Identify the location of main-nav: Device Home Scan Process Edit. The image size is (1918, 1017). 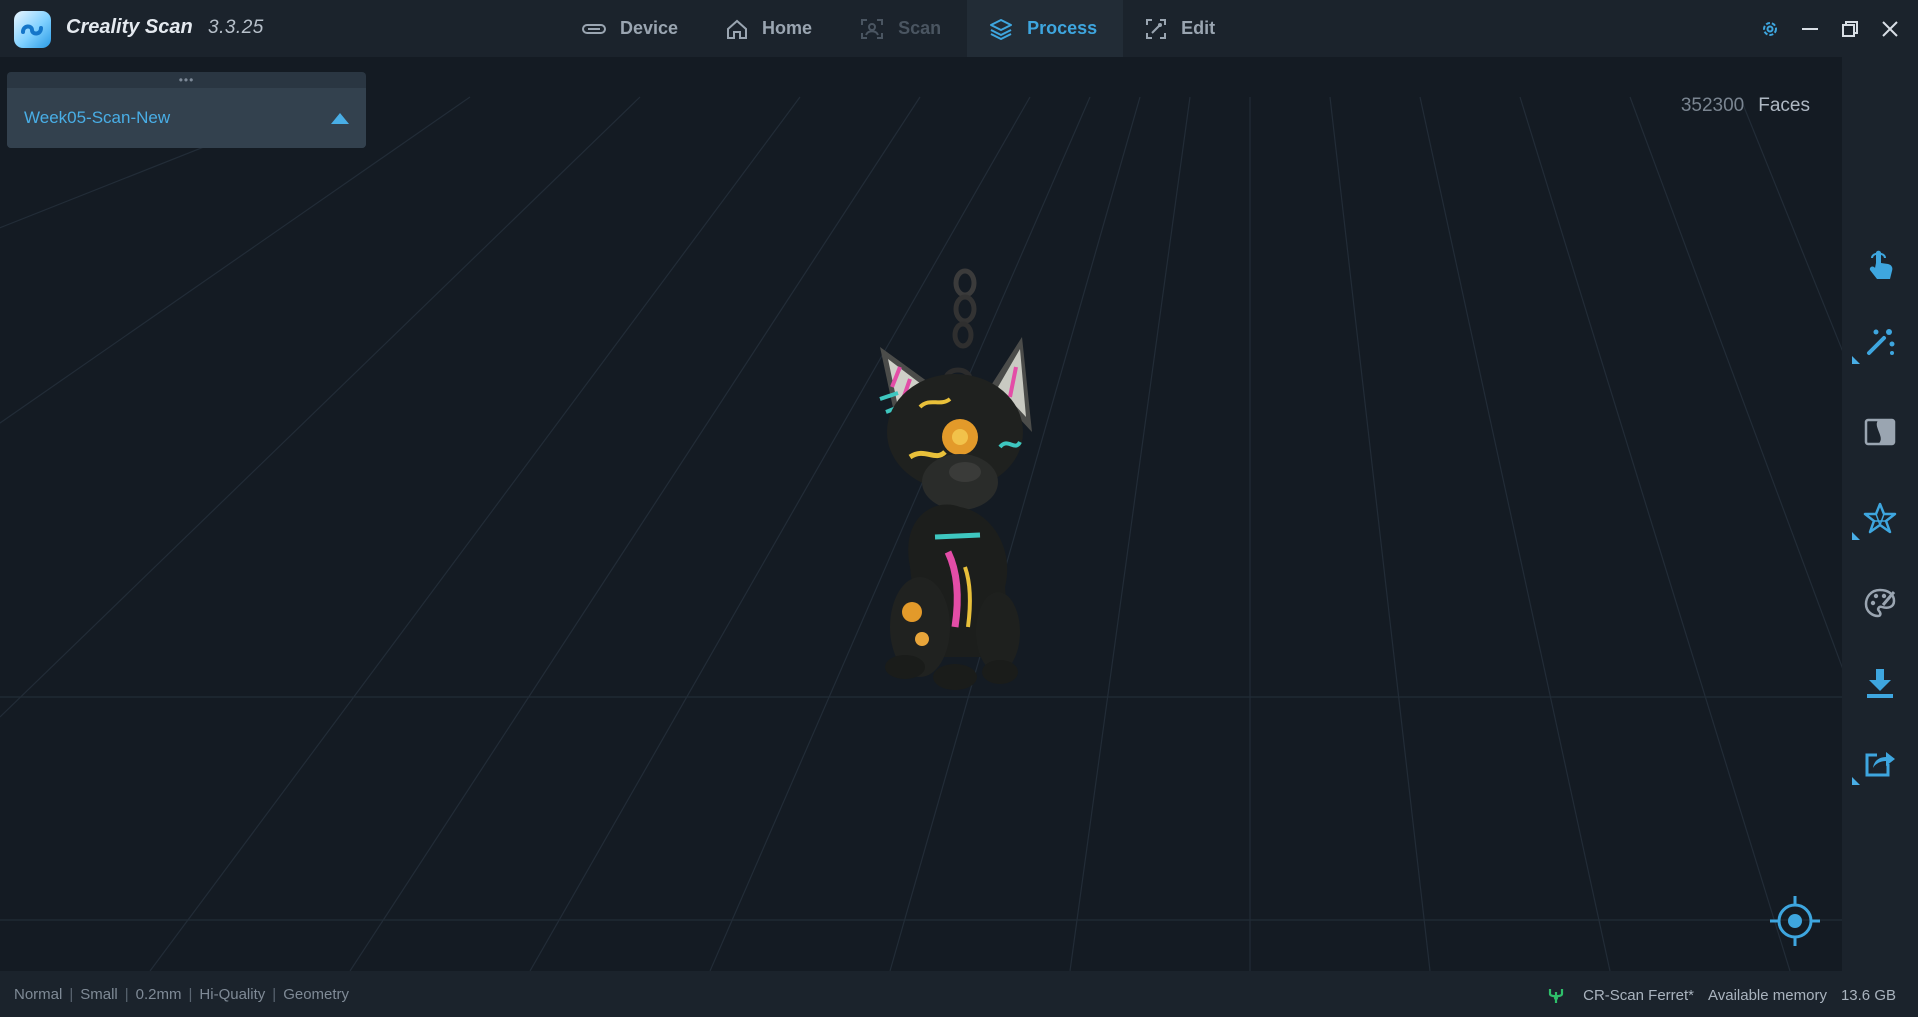
(900, 28).